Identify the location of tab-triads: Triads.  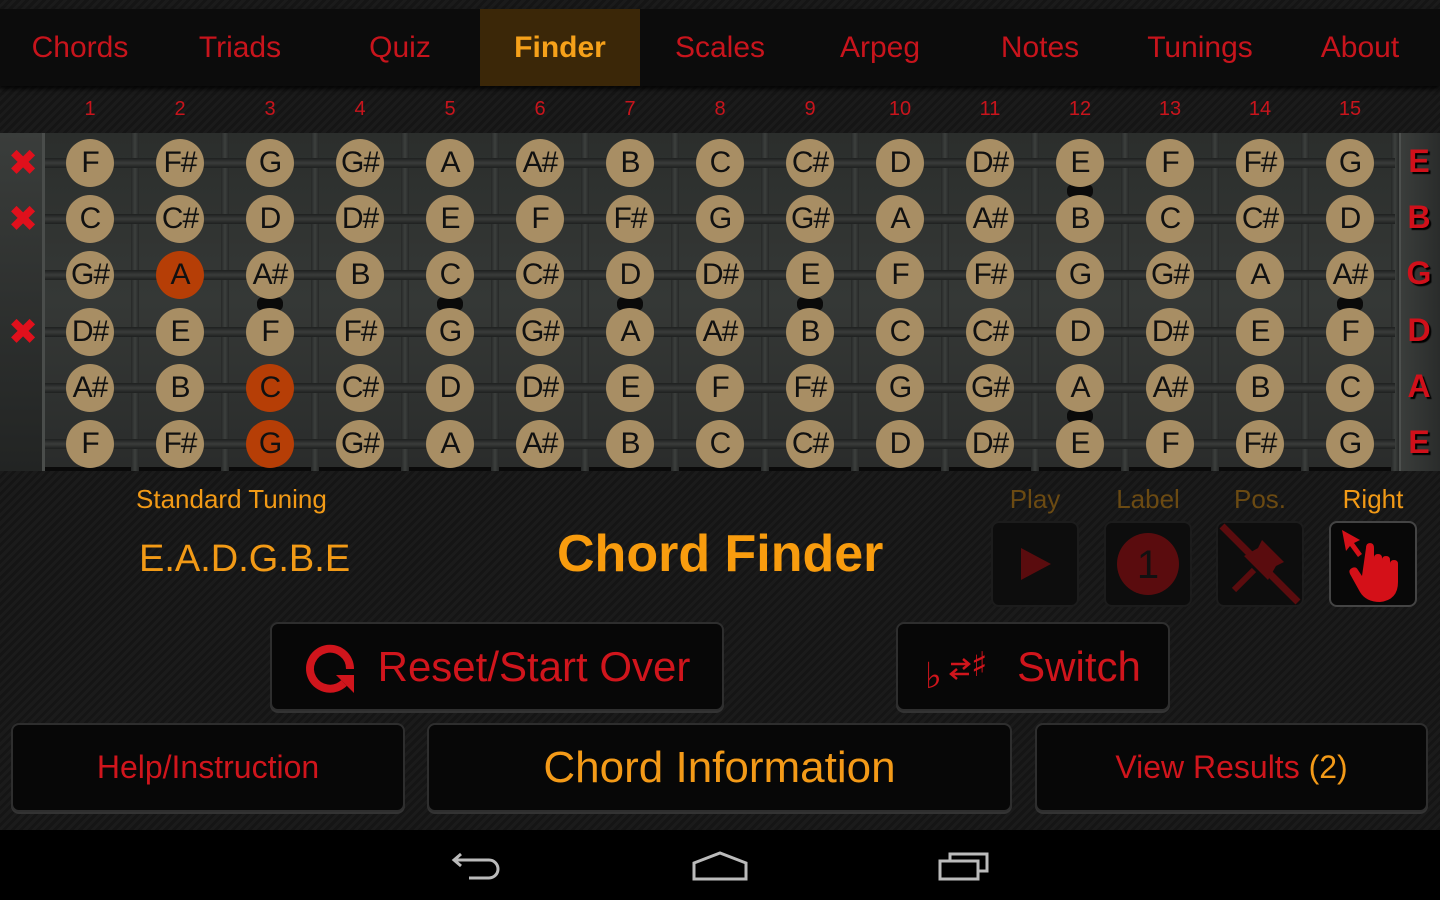
(240, 47).